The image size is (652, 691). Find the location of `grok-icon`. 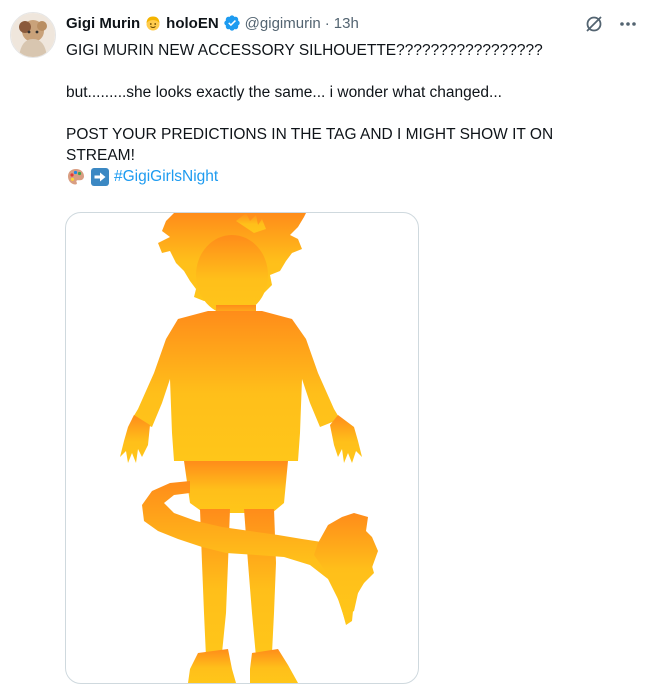

grok-icon is located at coordinates (594, 24).